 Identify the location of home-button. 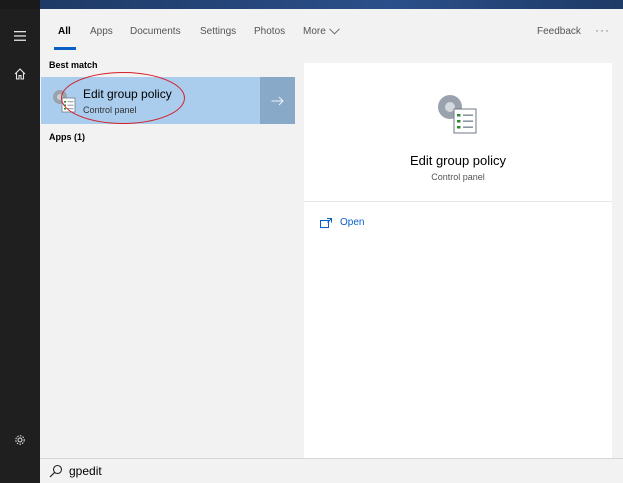
(20, 74).